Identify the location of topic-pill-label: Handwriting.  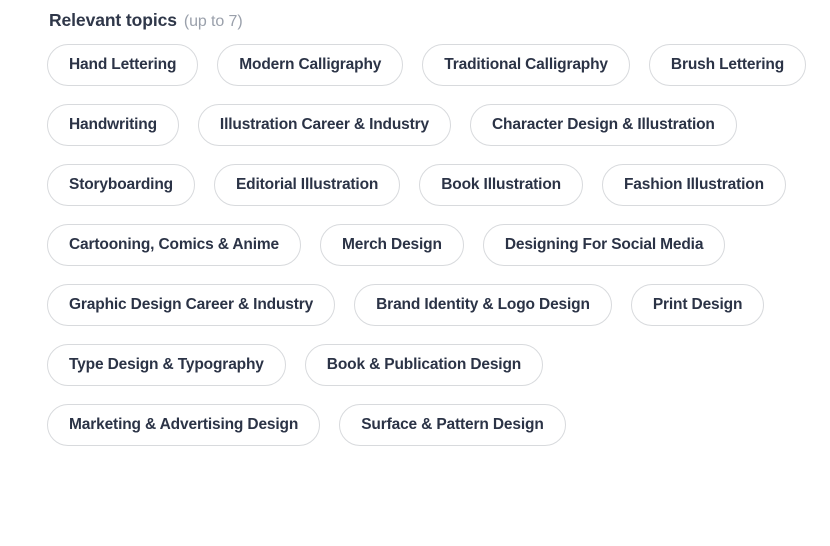
(113, 124).